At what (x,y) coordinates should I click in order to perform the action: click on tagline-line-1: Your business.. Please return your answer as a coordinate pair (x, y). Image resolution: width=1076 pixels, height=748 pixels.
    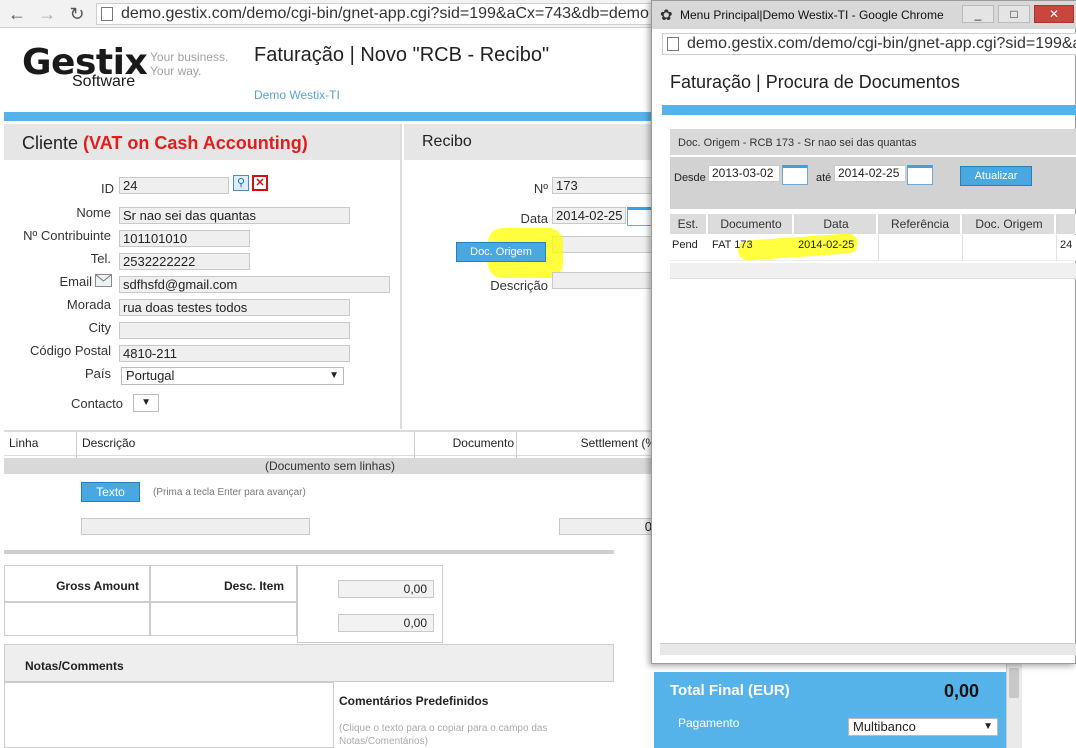
    Looking at the image, I should click on (189, 57).